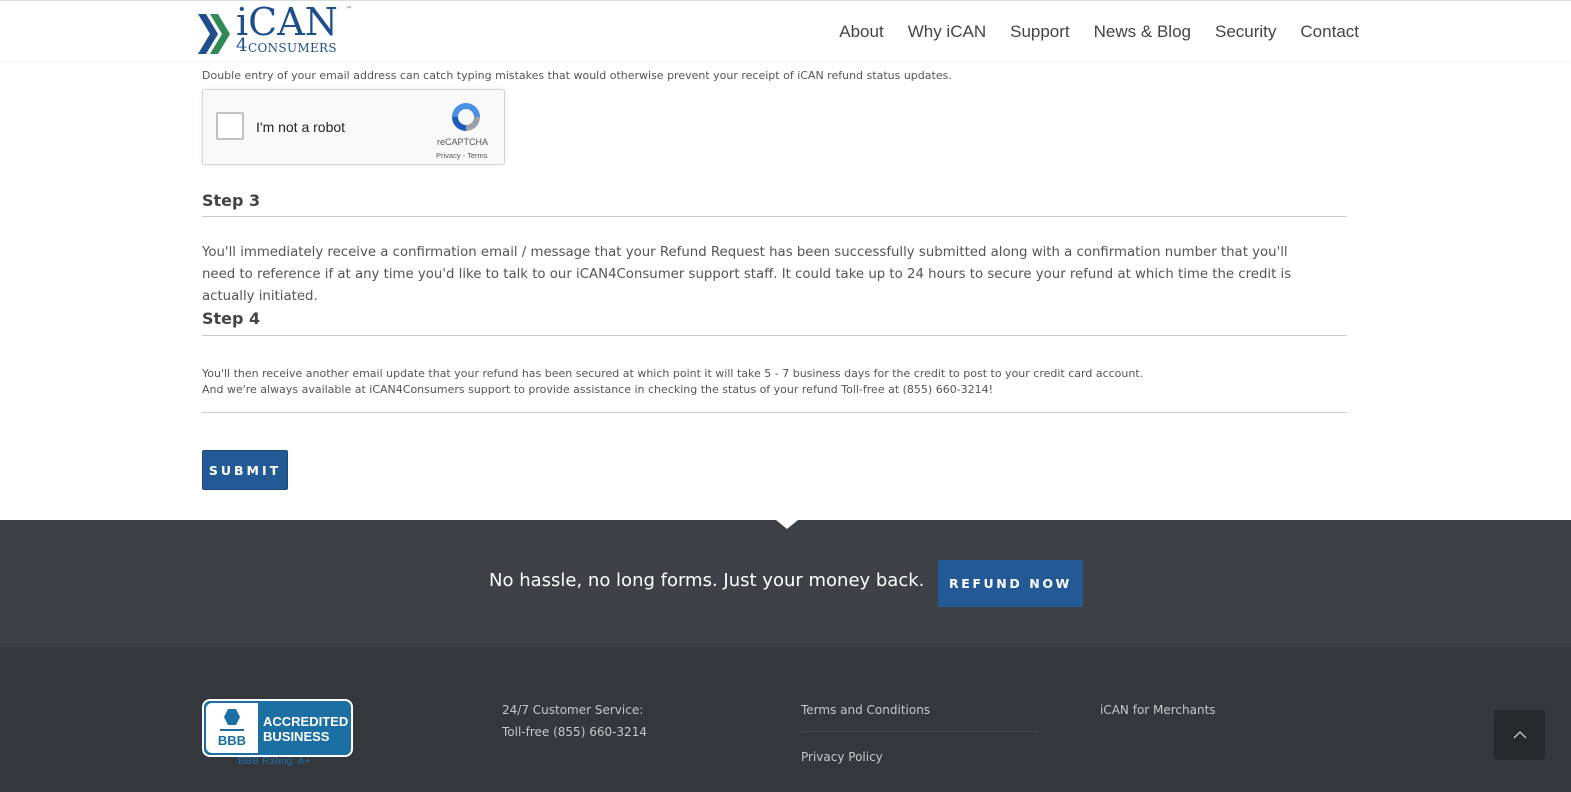 The width and height of the screenshot is (1571, 792). Describe the element at coordinates (214, 34) in the screenshot. I see `chevrons-icon` at that location.